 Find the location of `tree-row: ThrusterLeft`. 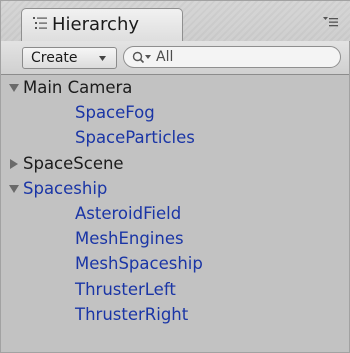

tree-row: ThrusterLeft is located at coordinates (175, 289).